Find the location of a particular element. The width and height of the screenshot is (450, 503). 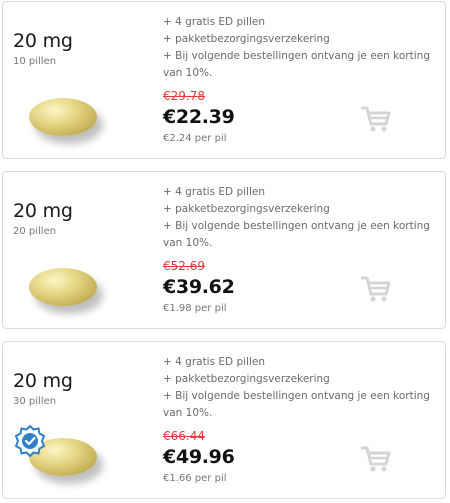

price: €39.62 is located at coordinates (199, 287).